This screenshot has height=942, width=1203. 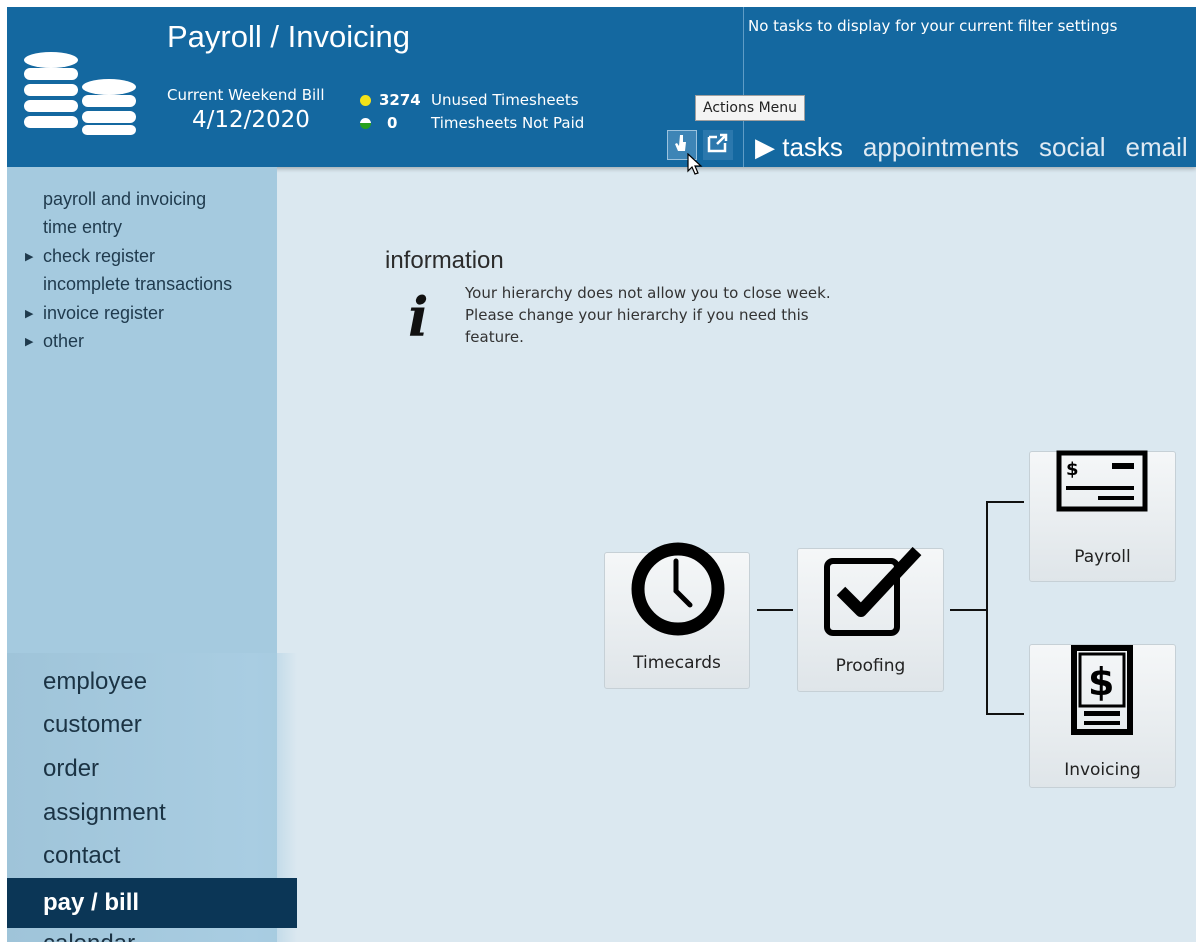 I want to click on payroll-button: $ Payroll, so click(x=1102, y=516).